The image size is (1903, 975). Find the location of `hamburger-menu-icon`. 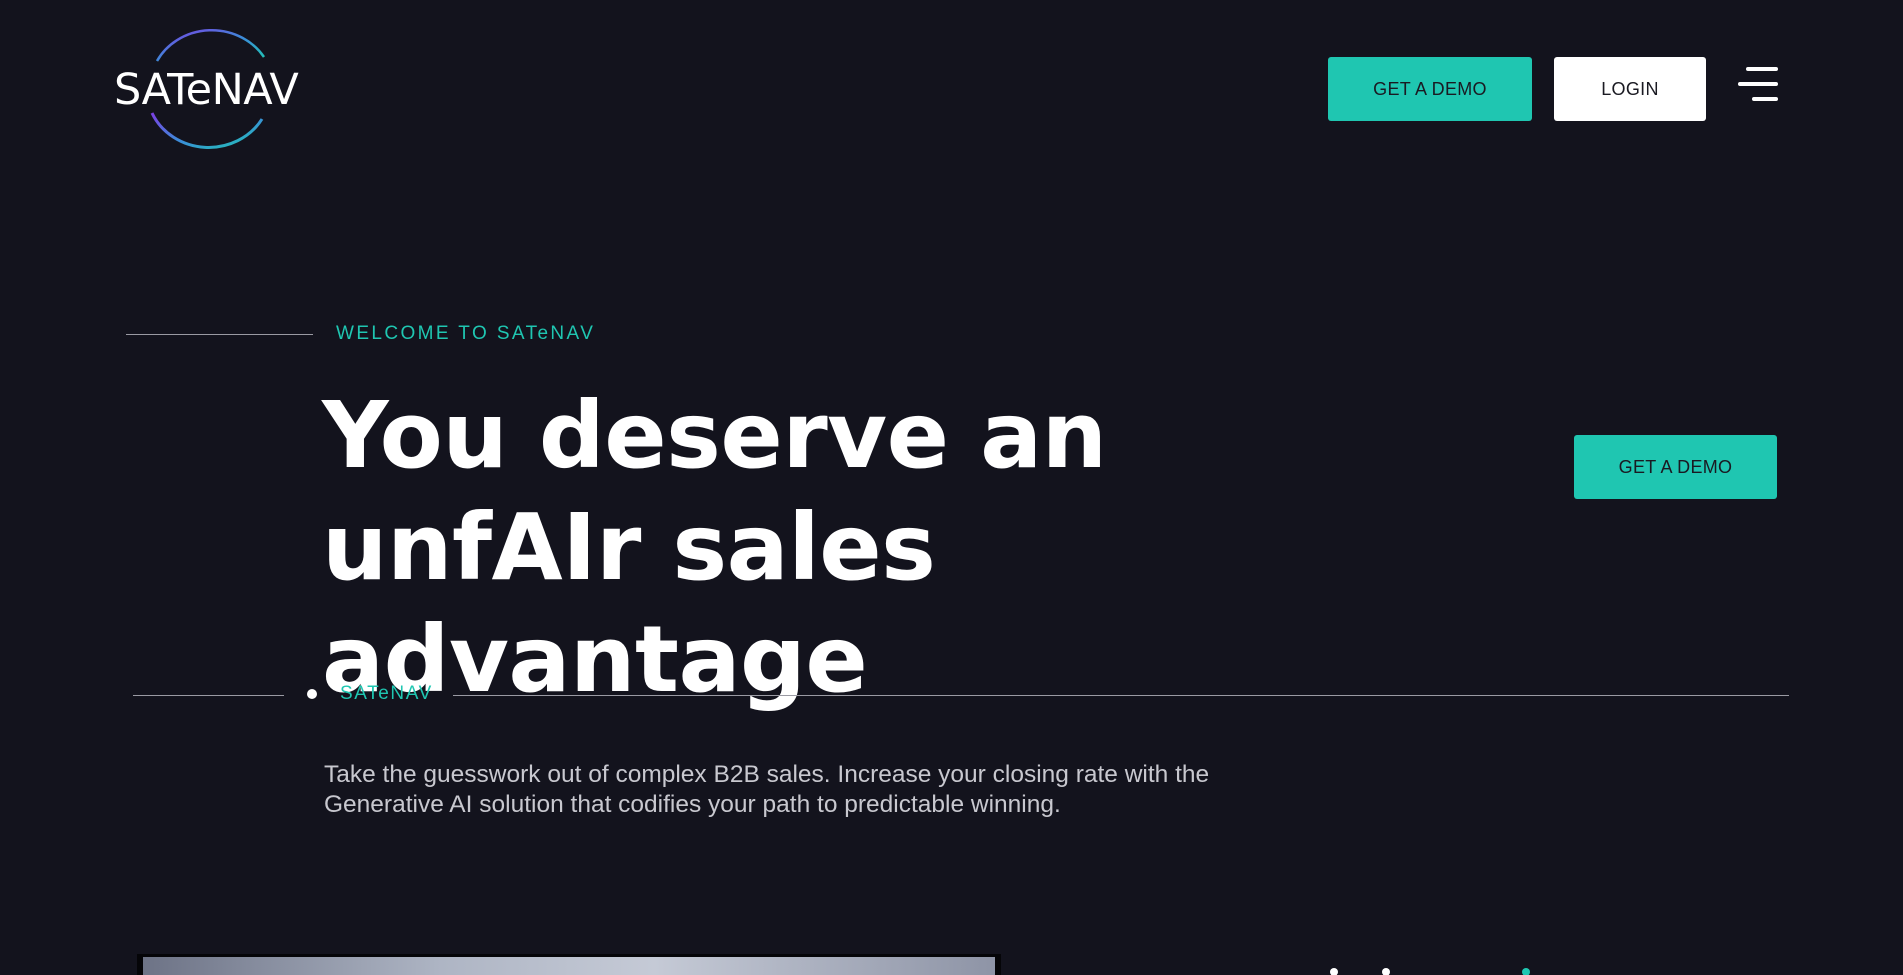

hamburger-menu-icon is located at coordinates (1758, 85).